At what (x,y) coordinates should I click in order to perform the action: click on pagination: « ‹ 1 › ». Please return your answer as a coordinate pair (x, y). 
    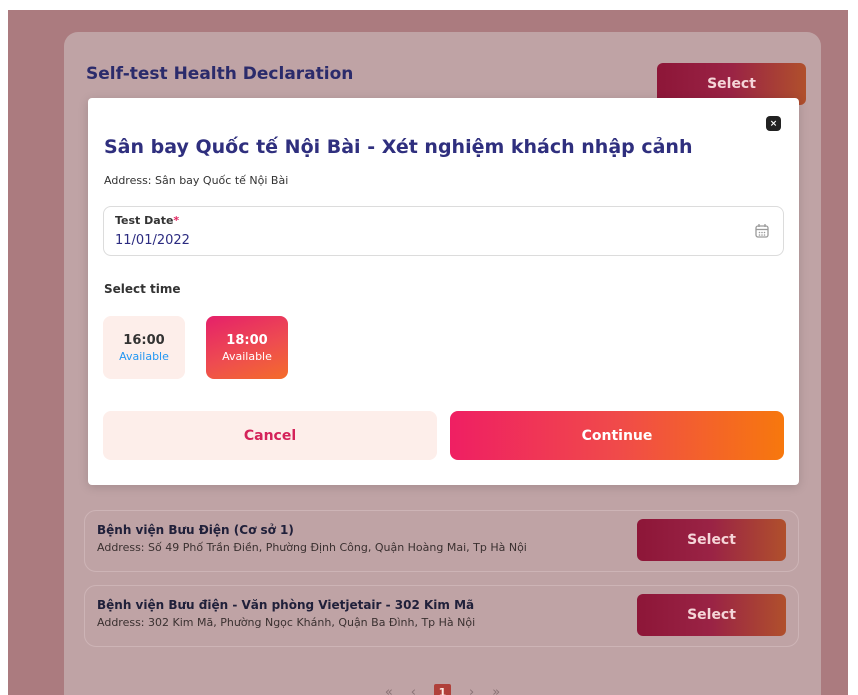
    Looking at the image, I should click on (442, 689).